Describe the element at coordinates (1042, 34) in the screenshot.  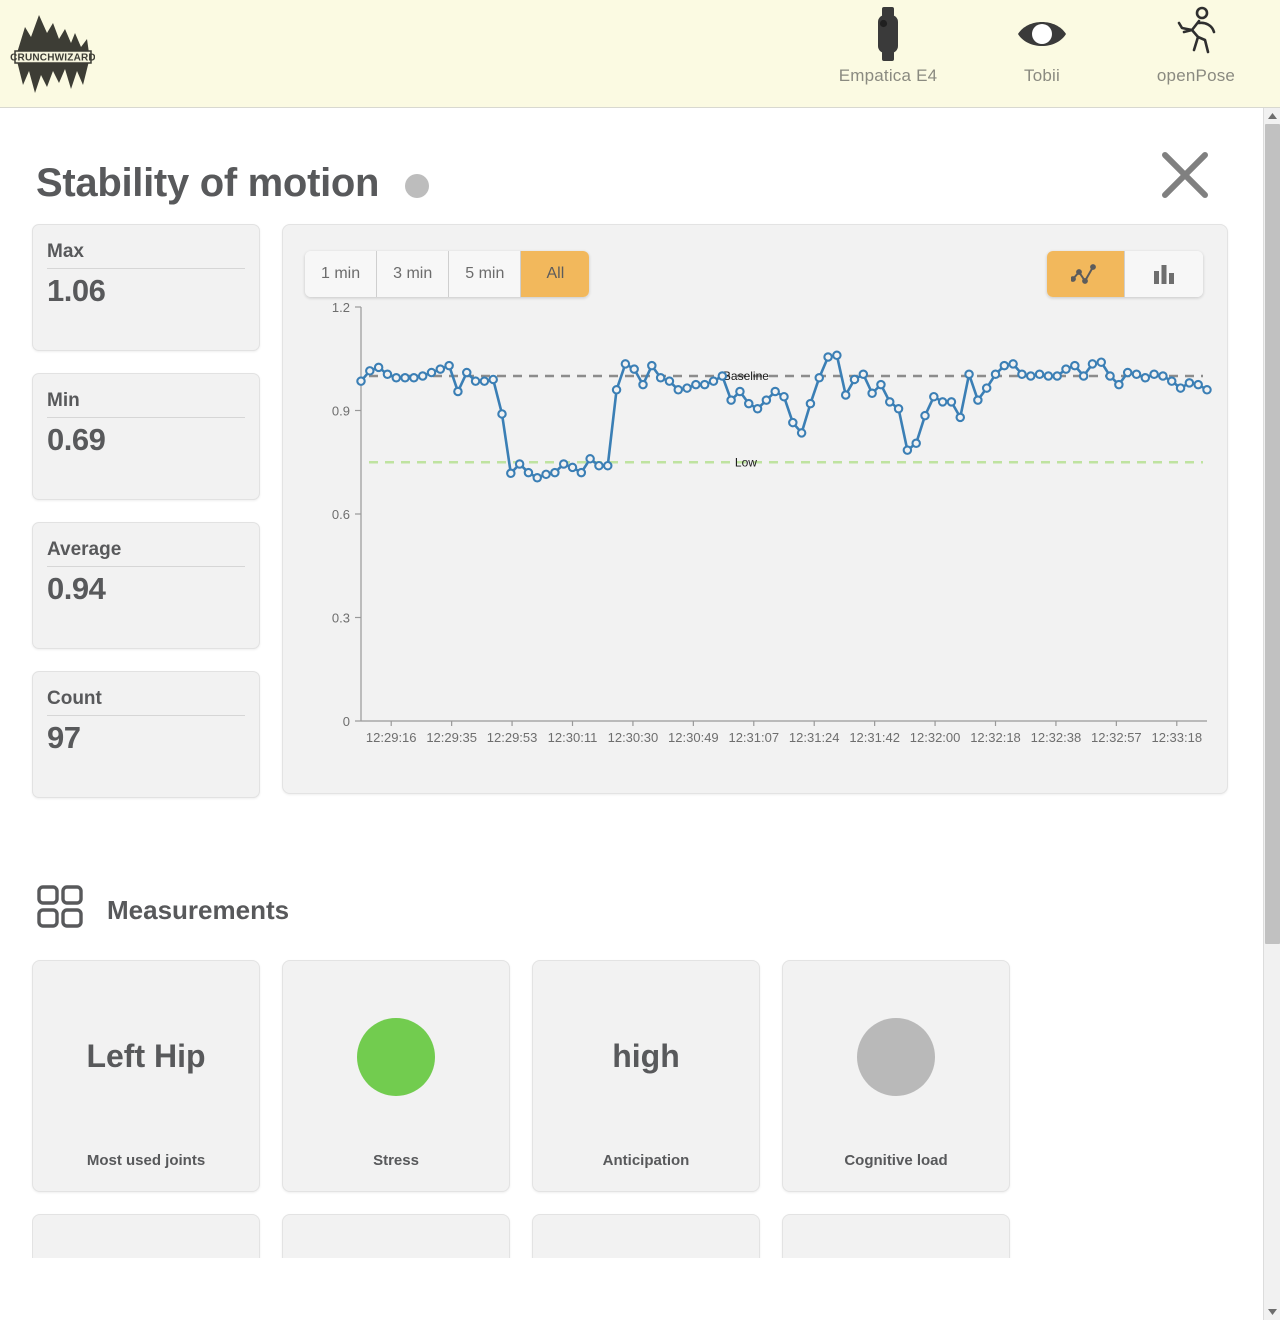
I see `eye-icon` at that location.